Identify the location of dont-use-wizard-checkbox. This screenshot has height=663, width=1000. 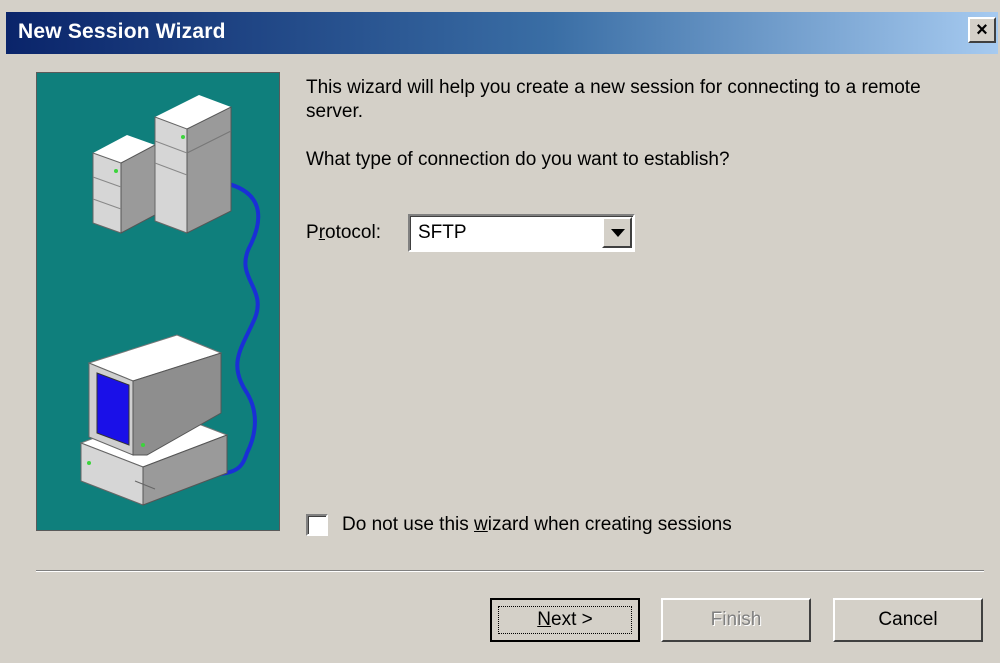
(317, 525).